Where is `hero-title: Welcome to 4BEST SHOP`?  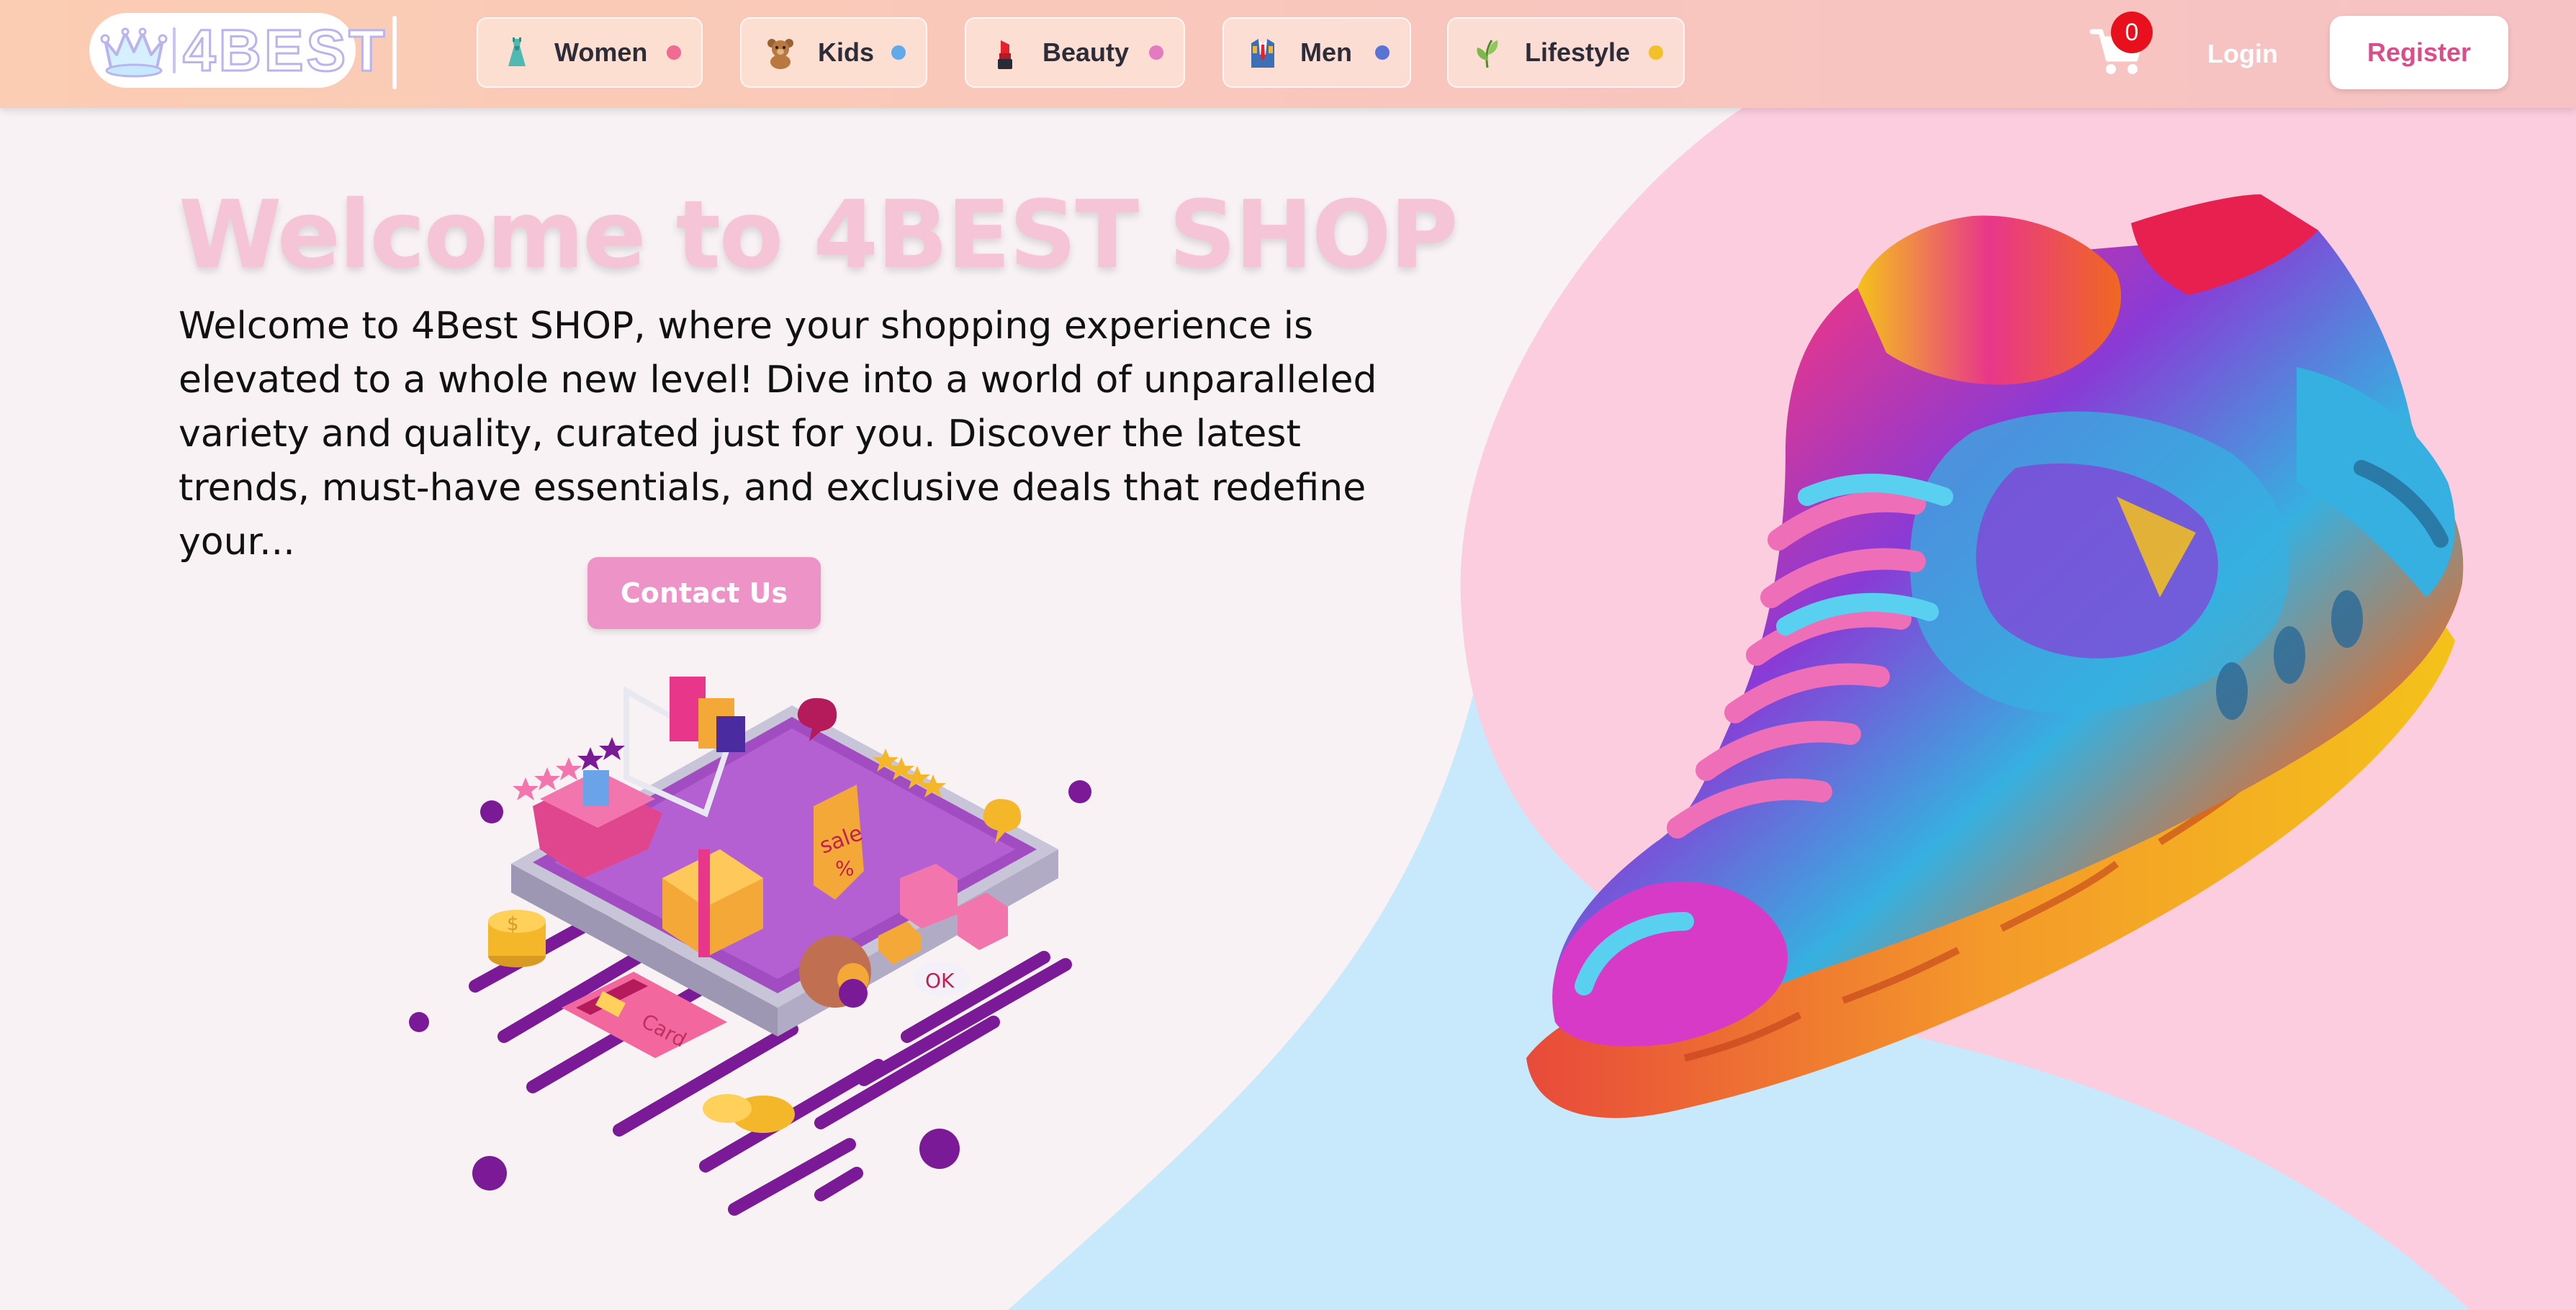
hero-title: Welcome to 4BEST SHOP is located at coordinates (819, 234).